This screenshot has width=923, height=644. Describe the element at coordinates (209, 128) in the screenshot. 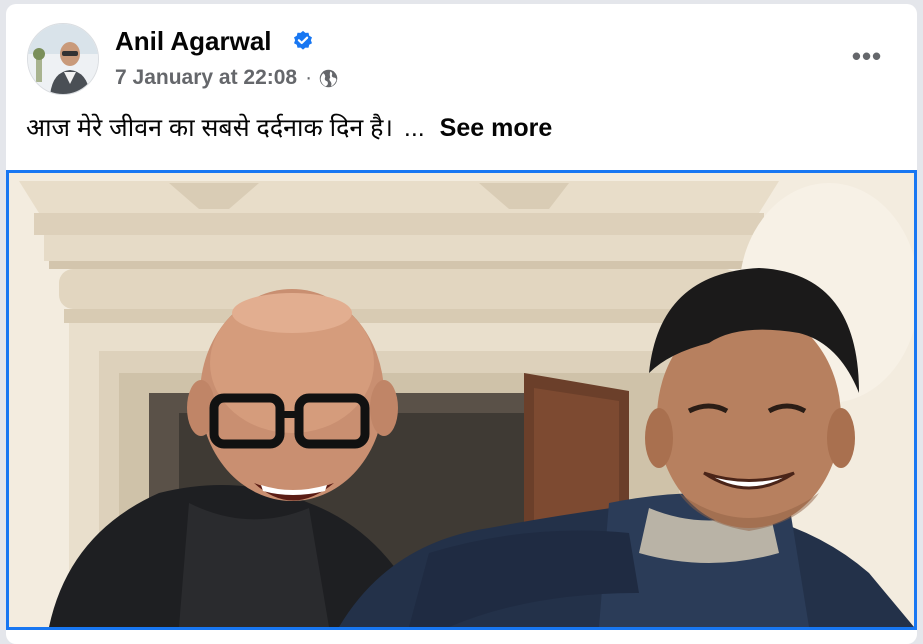

I see `post-message: आज मेरे जीवन का सबसे दर्दनाक दिन है।` at that location.